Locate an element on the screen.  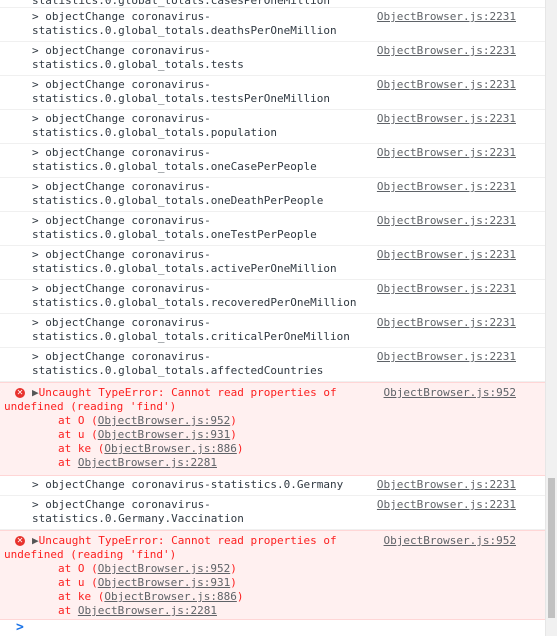
vertical-scrollbar is located at coordinates (551, 318).